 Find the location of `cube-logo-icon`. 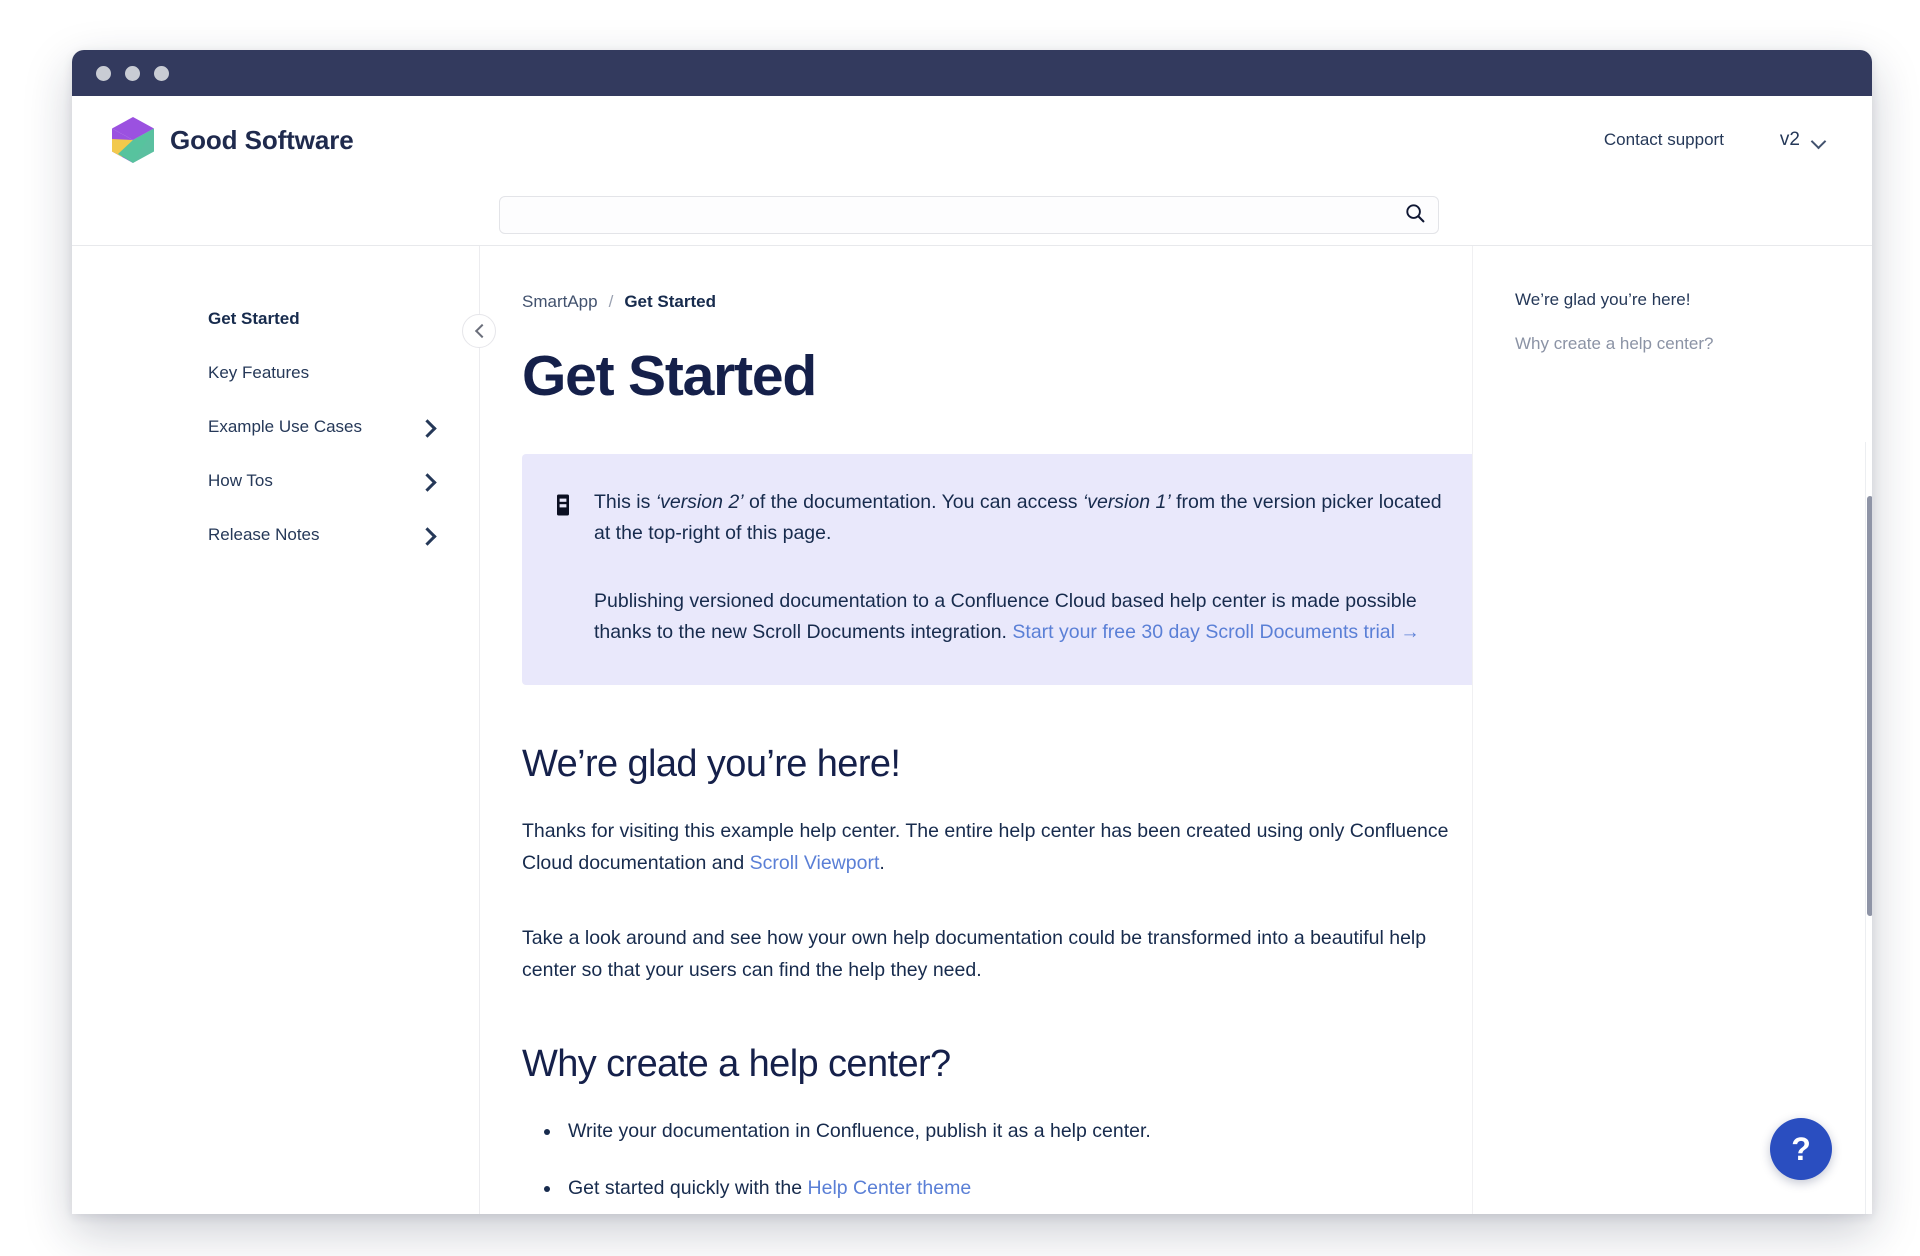

cube-logo-icon is located at coordinates (133, 140).